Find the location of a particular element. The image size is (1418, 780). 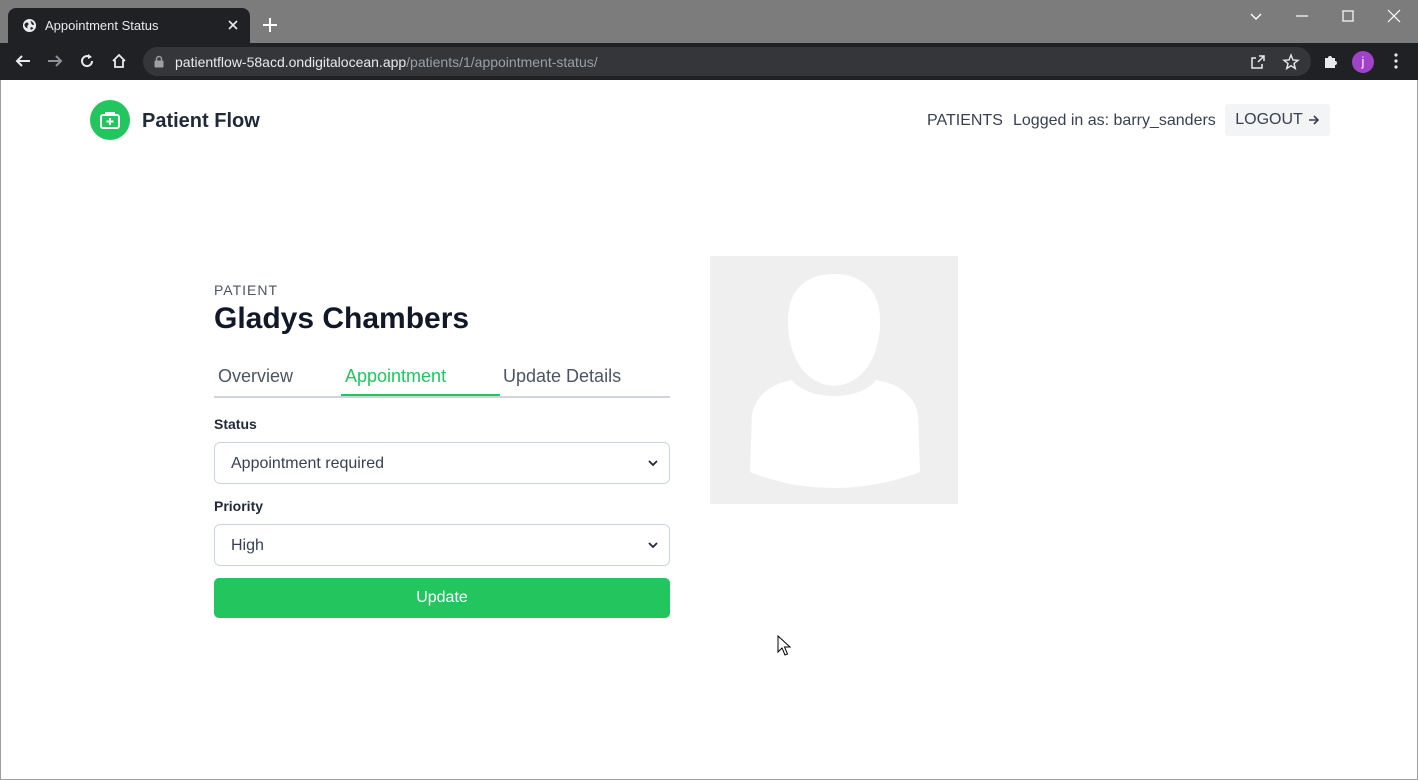

priority-value: High is located at coordinates (247, 545).